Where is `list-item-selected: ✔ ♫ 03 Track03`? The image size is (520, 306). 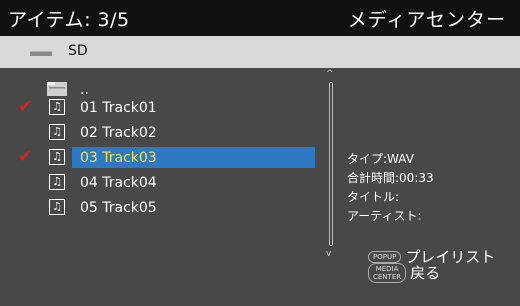 list-item-selected: ✔ ♫ 03 Track03 is located at coordinates (160, 158).